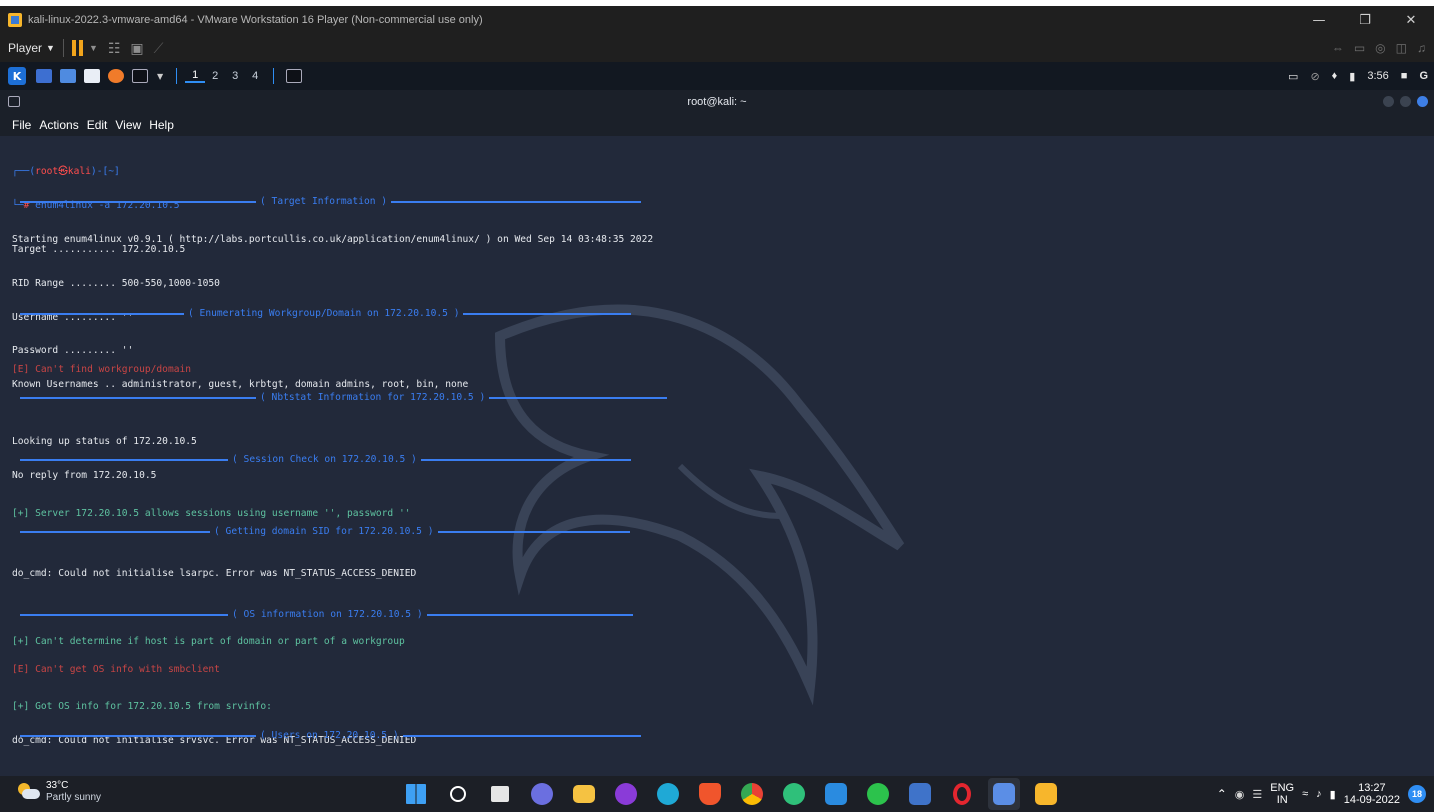 This screenshot has height=812, width=1434. Describe the element at coordinates (17, 76) in the screenshot. I see `kali-menu-icon: K` at that location.